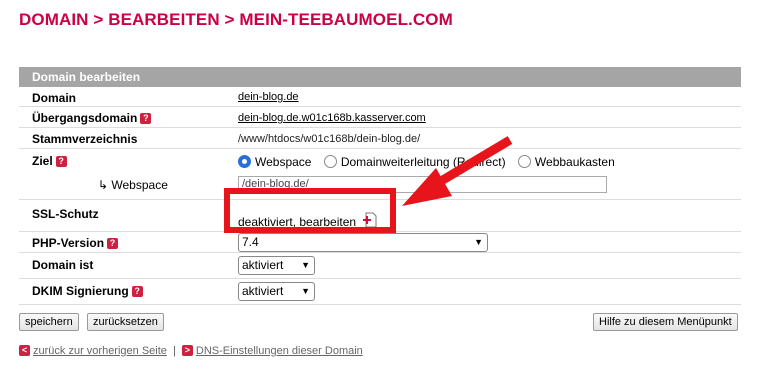  Describe the element at coordinates (283, 162) in the screenshot. I see `radio-webspace-label: Webspace` at that location.